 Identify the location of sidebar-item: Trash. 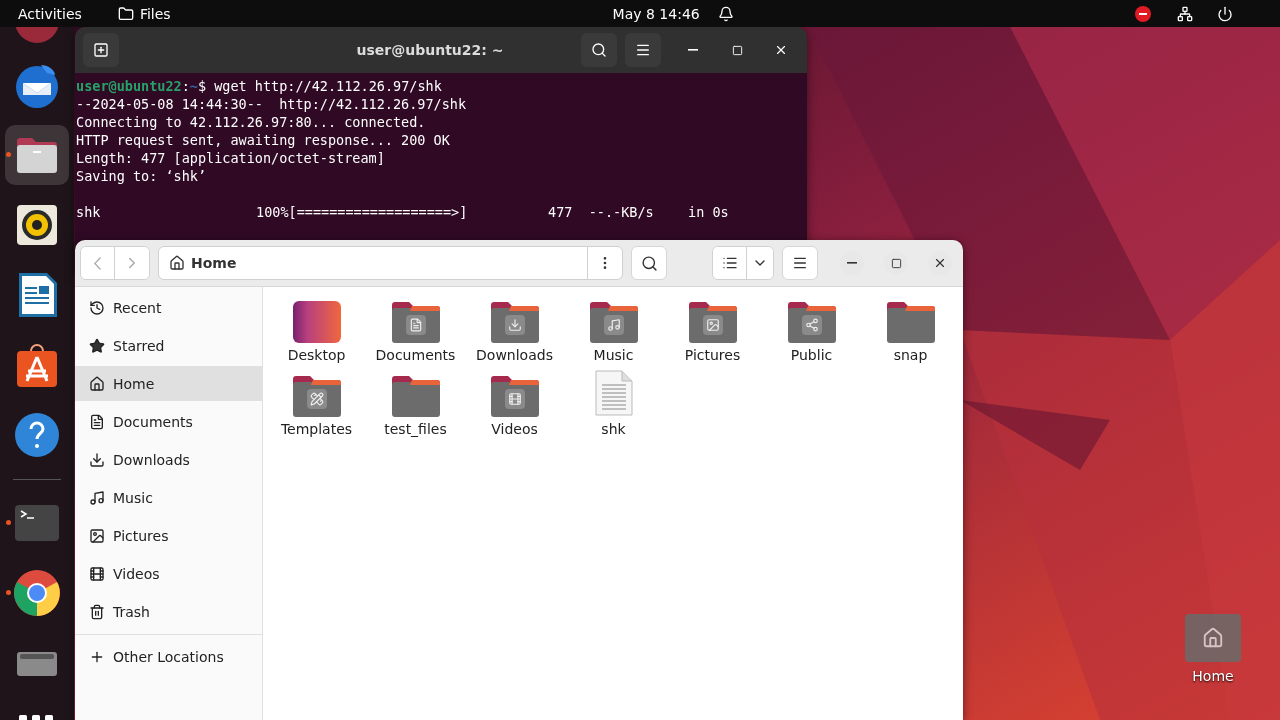
(168, 611).